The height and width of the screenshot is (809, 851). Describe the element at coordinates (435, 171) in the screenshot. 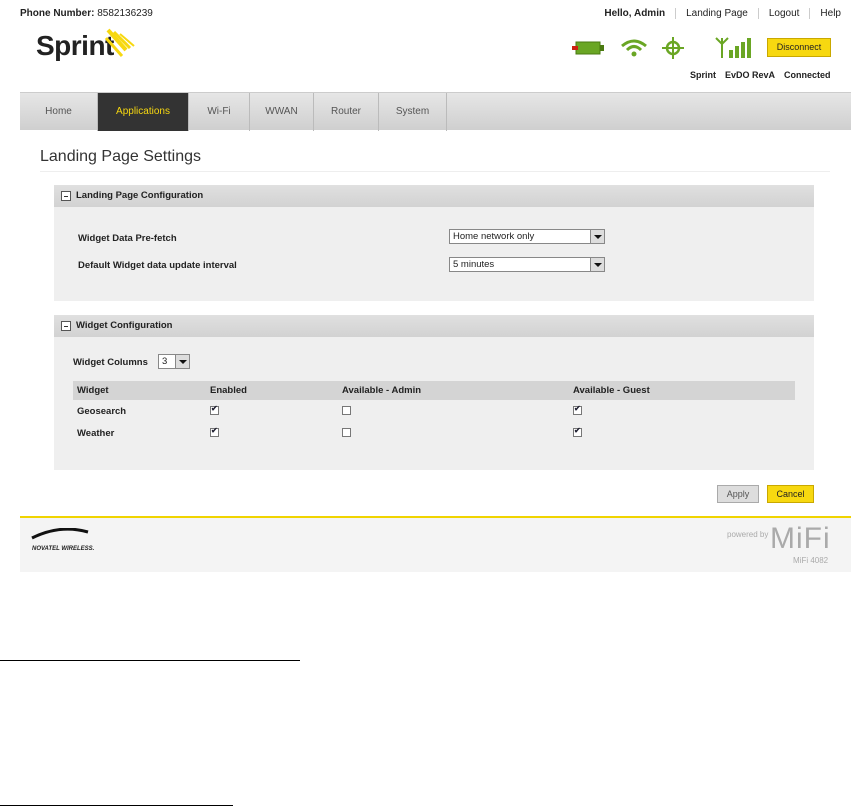

I see `title-divider` at that location.